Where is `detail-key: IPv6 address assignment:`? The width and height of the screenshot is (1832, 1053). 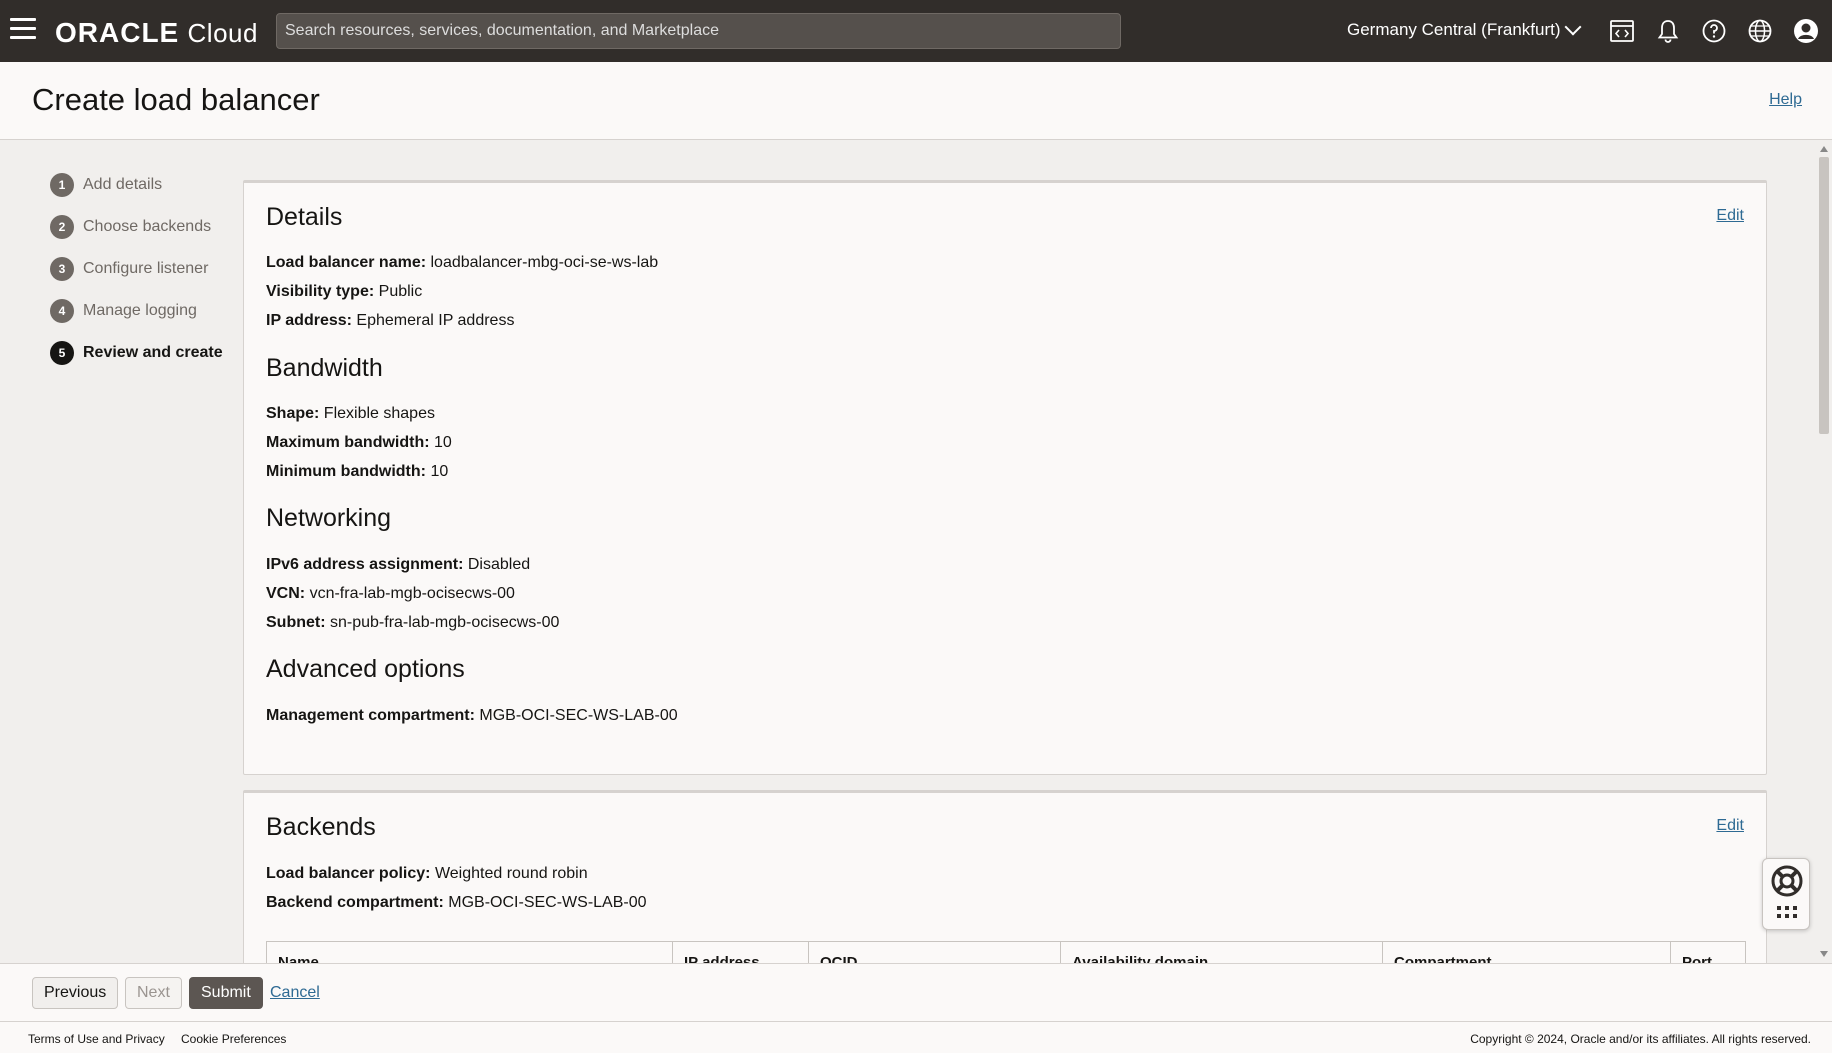 detail-key: IPv6 address assignment: is located at coordinates (365, 564).